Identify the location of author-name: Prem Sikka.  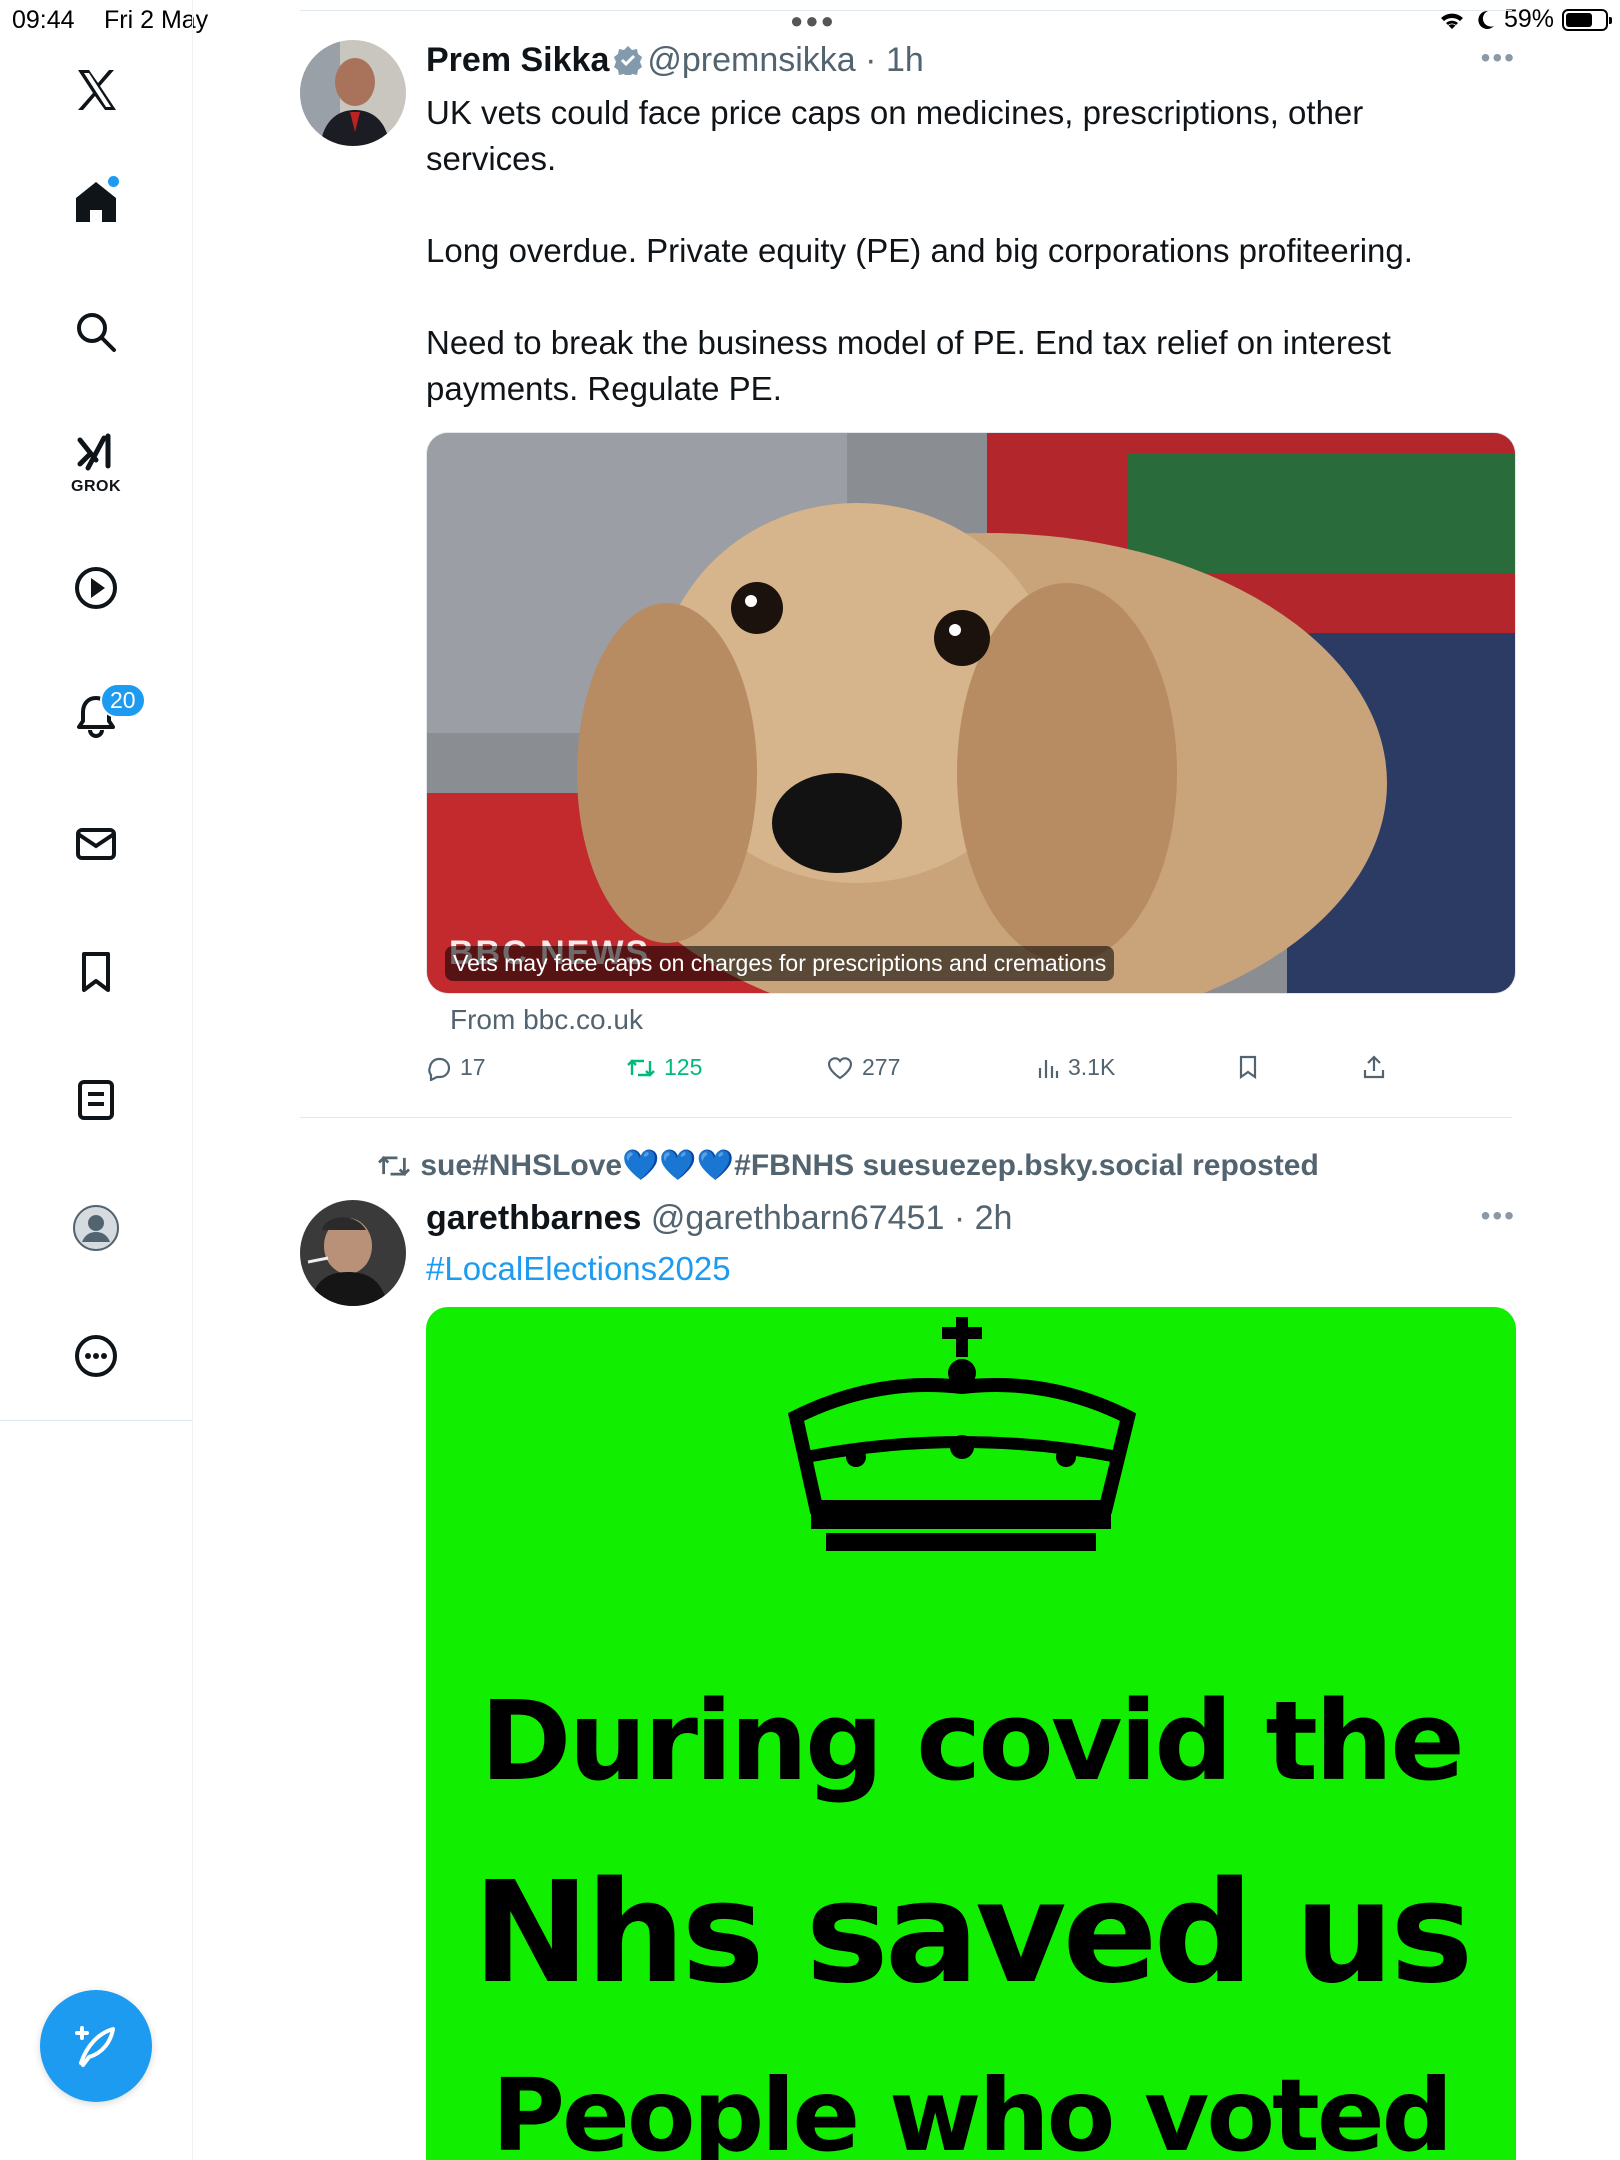
(517, 60).